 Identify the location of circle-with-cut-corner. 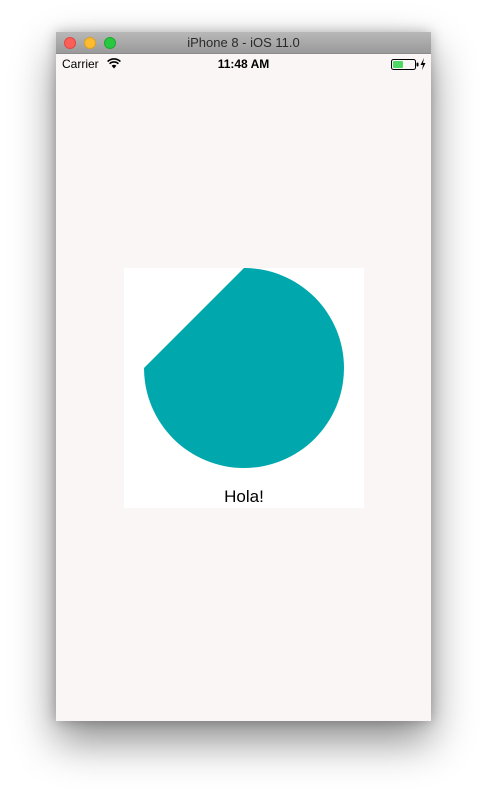
(244, 368).